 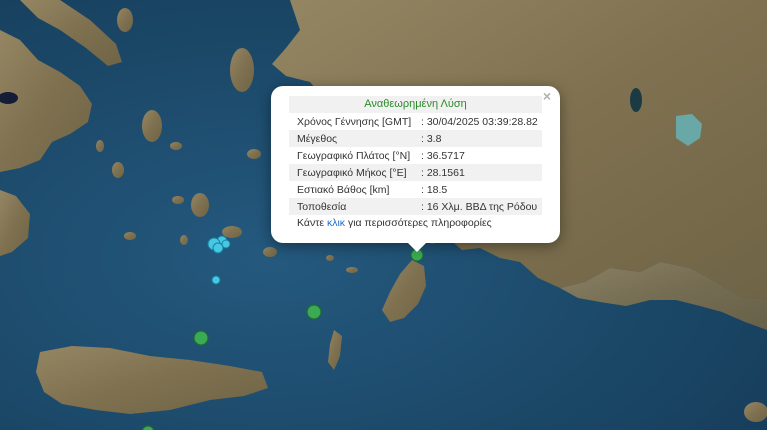 I want to click on close-icon: ×, so click(x=547, y=96).